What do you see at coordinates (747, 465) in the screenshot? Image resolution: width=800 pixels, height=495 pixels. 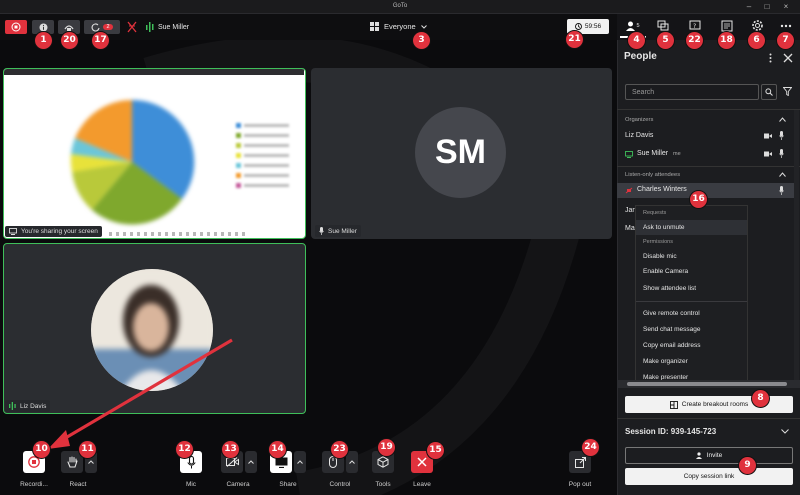 I see `annotation-badge: 9` at bounding box center [747, 465].